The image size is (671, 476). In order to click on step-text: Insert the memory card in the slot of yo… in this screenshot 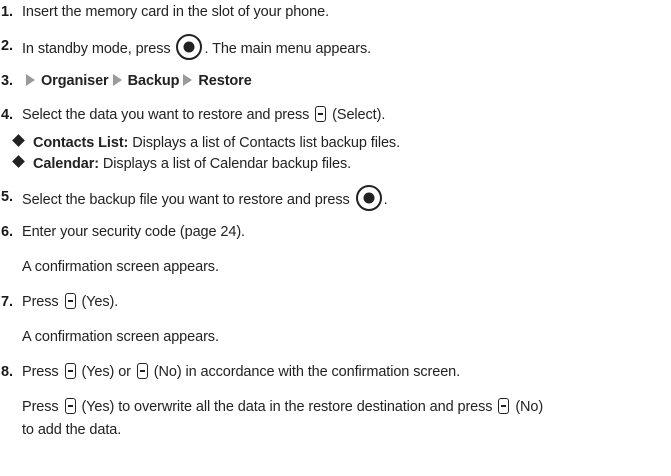, I will do `click(176, 12)`.